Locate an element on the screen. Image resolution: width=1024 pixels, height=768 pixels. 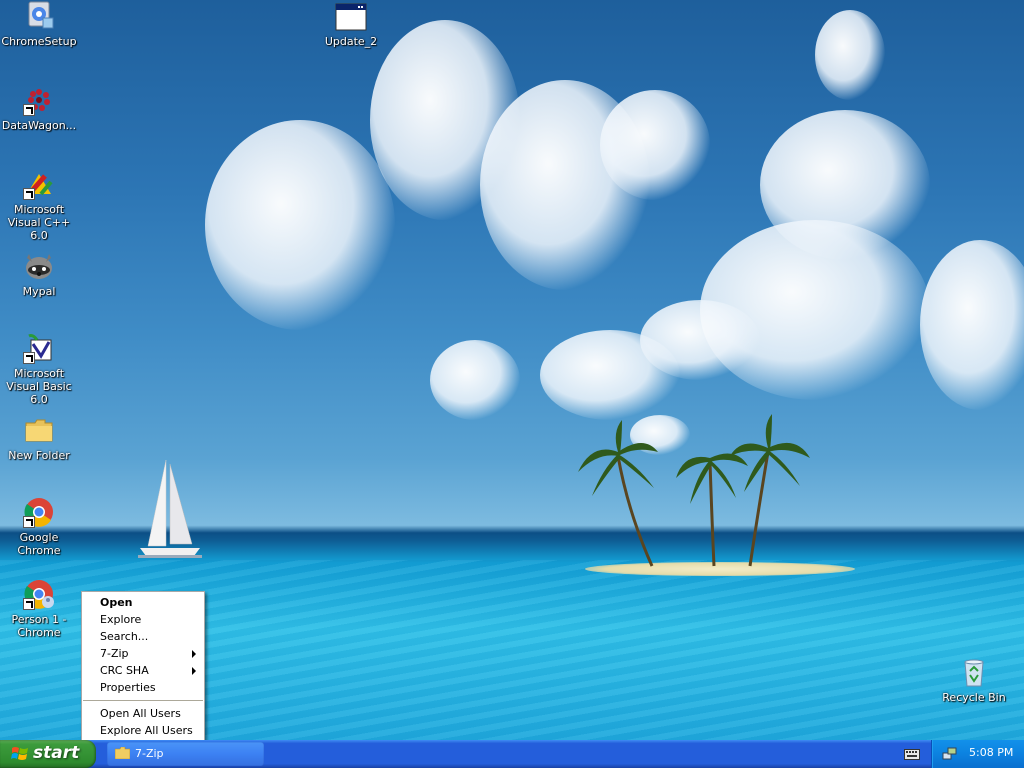
desktop-icon-chromesetup: ChromeSetup is located at coordinates (39, 24).